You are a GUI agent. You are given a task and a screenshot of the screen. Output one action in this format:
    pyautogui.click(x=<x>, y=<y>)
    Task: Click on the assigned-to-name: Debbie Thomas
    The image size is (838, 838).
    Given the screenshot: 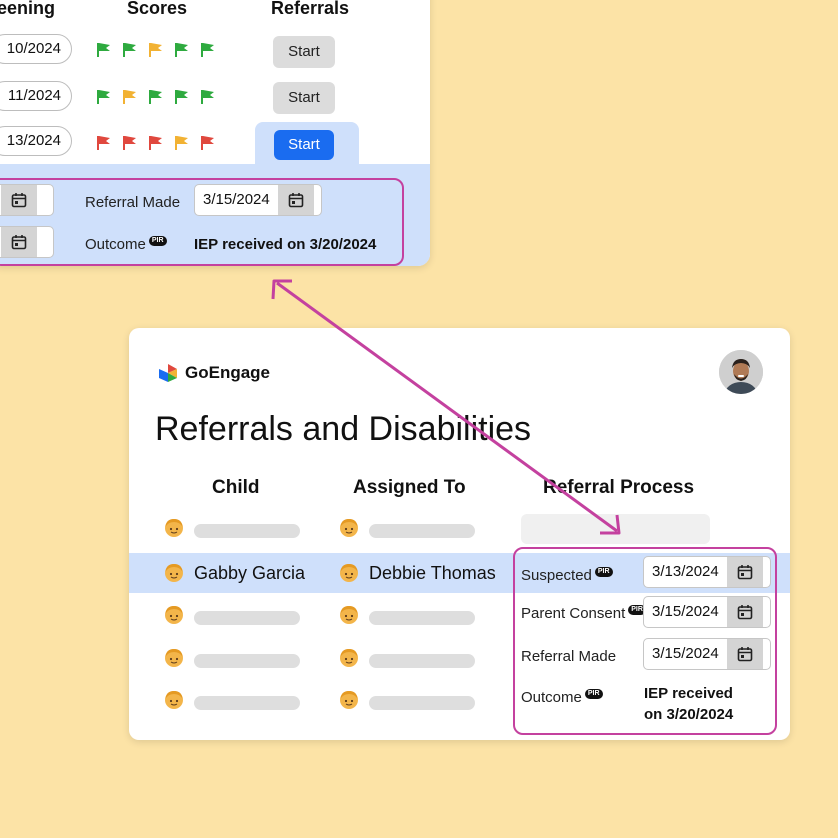 What is the action you would take?
    pyautogui.click(x=432, y=573)
    